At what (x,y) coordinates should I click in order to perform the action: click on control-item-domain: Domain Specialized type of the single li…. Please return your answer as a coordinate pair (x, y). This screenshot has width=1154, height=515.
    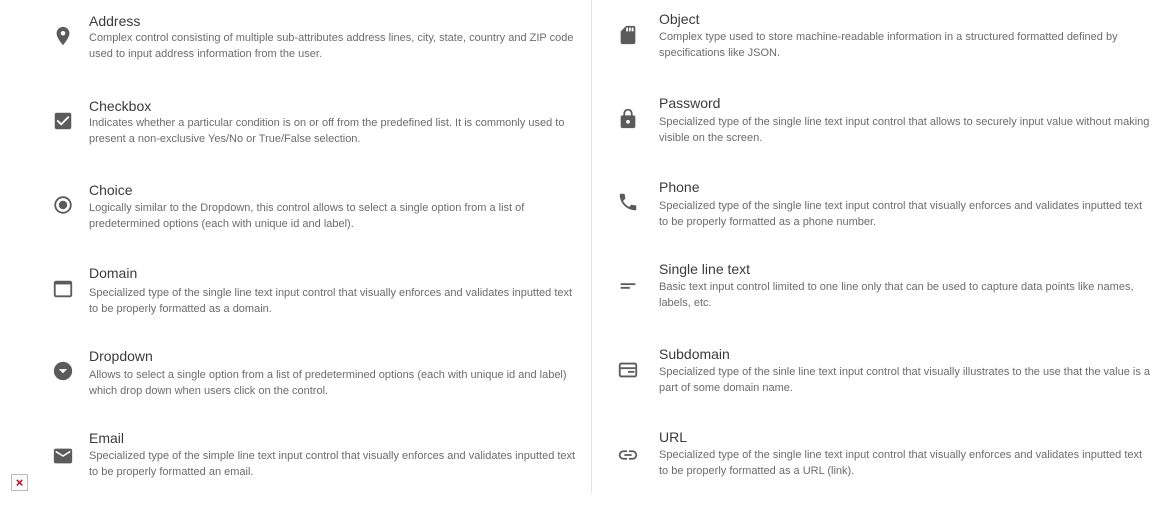
    Looking at the image, I should click on (295, 305).